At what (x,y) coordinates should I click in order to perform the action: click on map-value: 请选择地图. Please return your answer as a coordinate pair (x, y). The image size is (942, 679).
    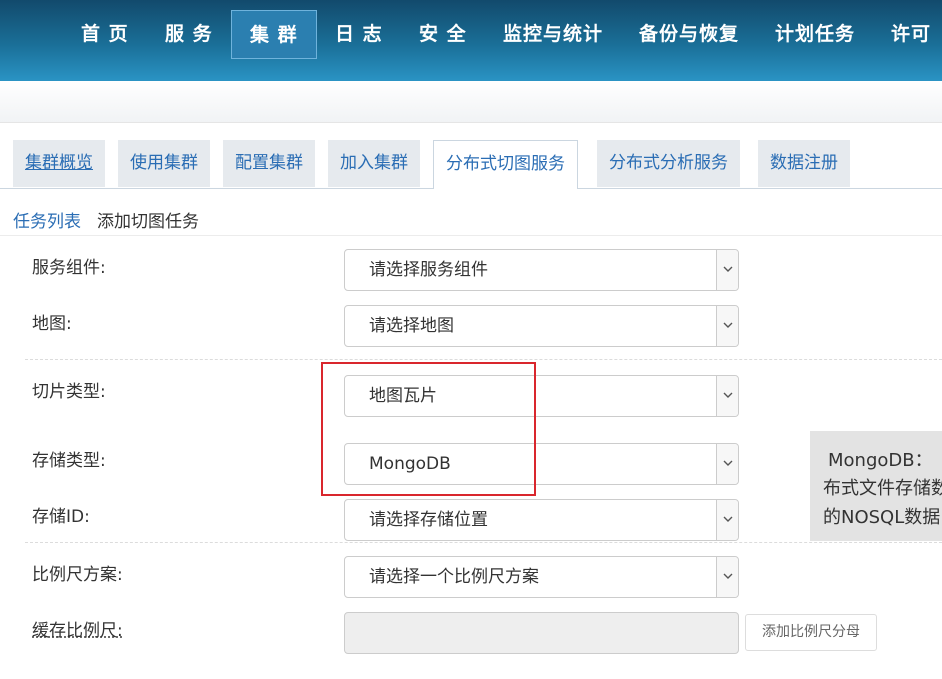
    Looking at the image, I should click on (411, 326).